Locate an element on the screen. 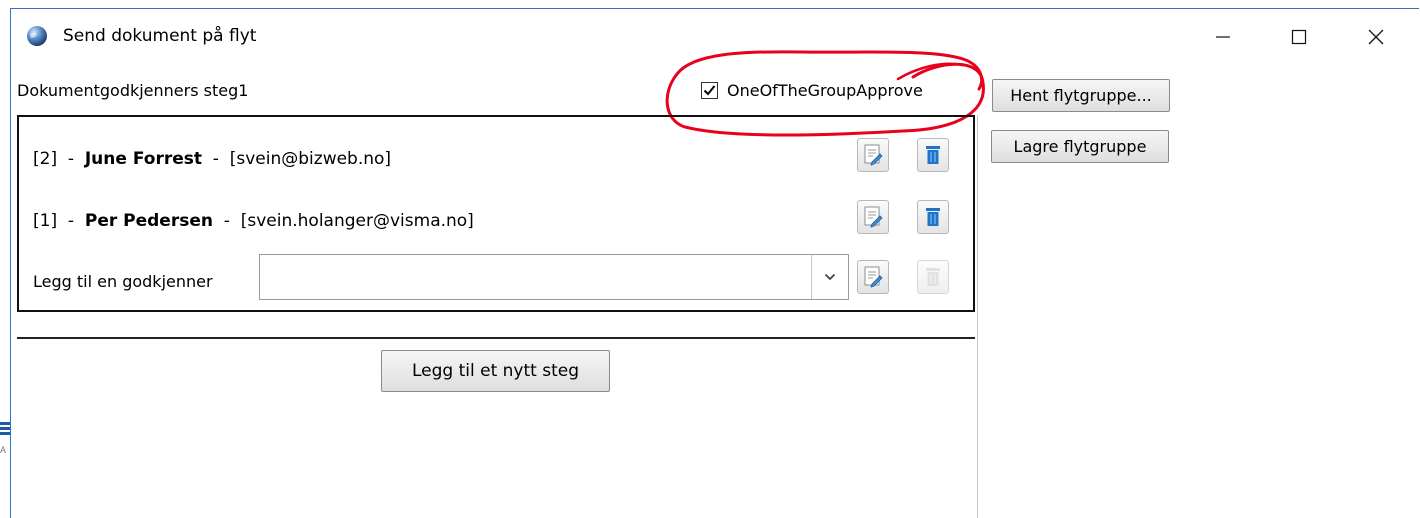 This screenshot has width=1420, height=518. approver-email: [svein.holanger@visma.no] is located at coordinates (357, 221).